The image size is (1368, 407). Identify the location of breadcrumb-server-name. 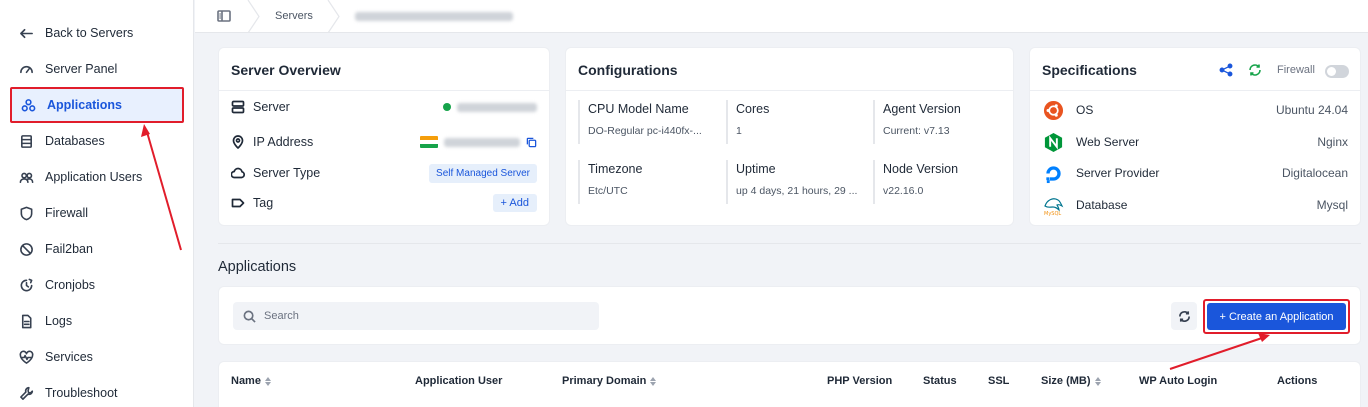
(434, 18).